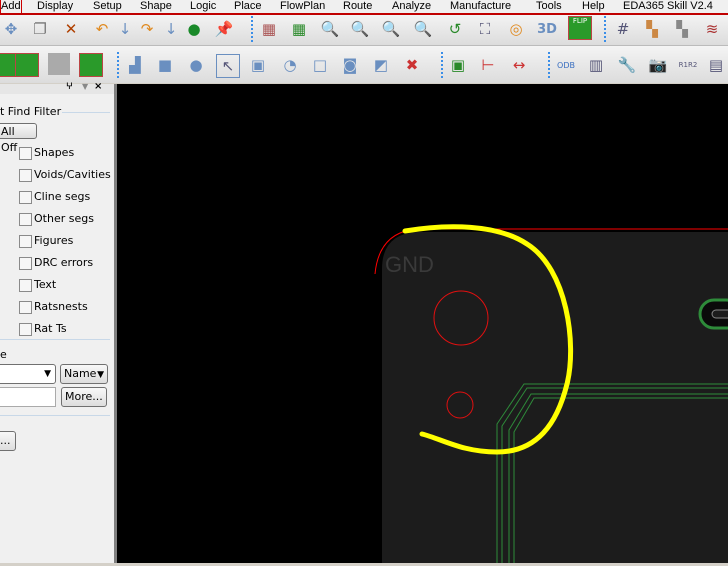 The width and height of the screenshot is (728, 566). What do you see at coordinates (719, 314) in the screenshot?
I see `pad-slot` at bounding box center [719, 314].